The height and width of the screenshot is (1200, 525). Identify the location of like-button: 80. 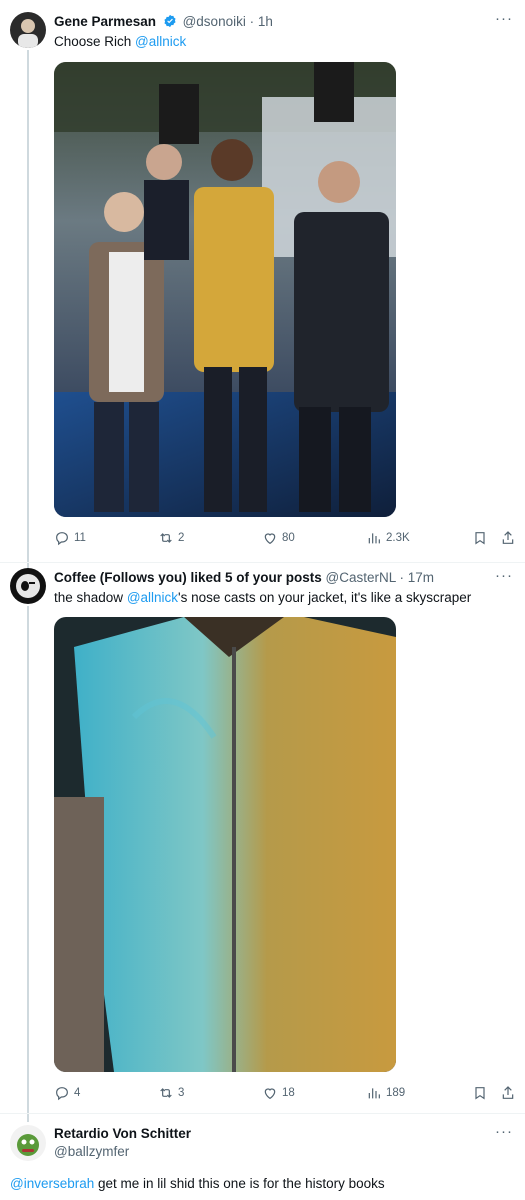
(278, 538).